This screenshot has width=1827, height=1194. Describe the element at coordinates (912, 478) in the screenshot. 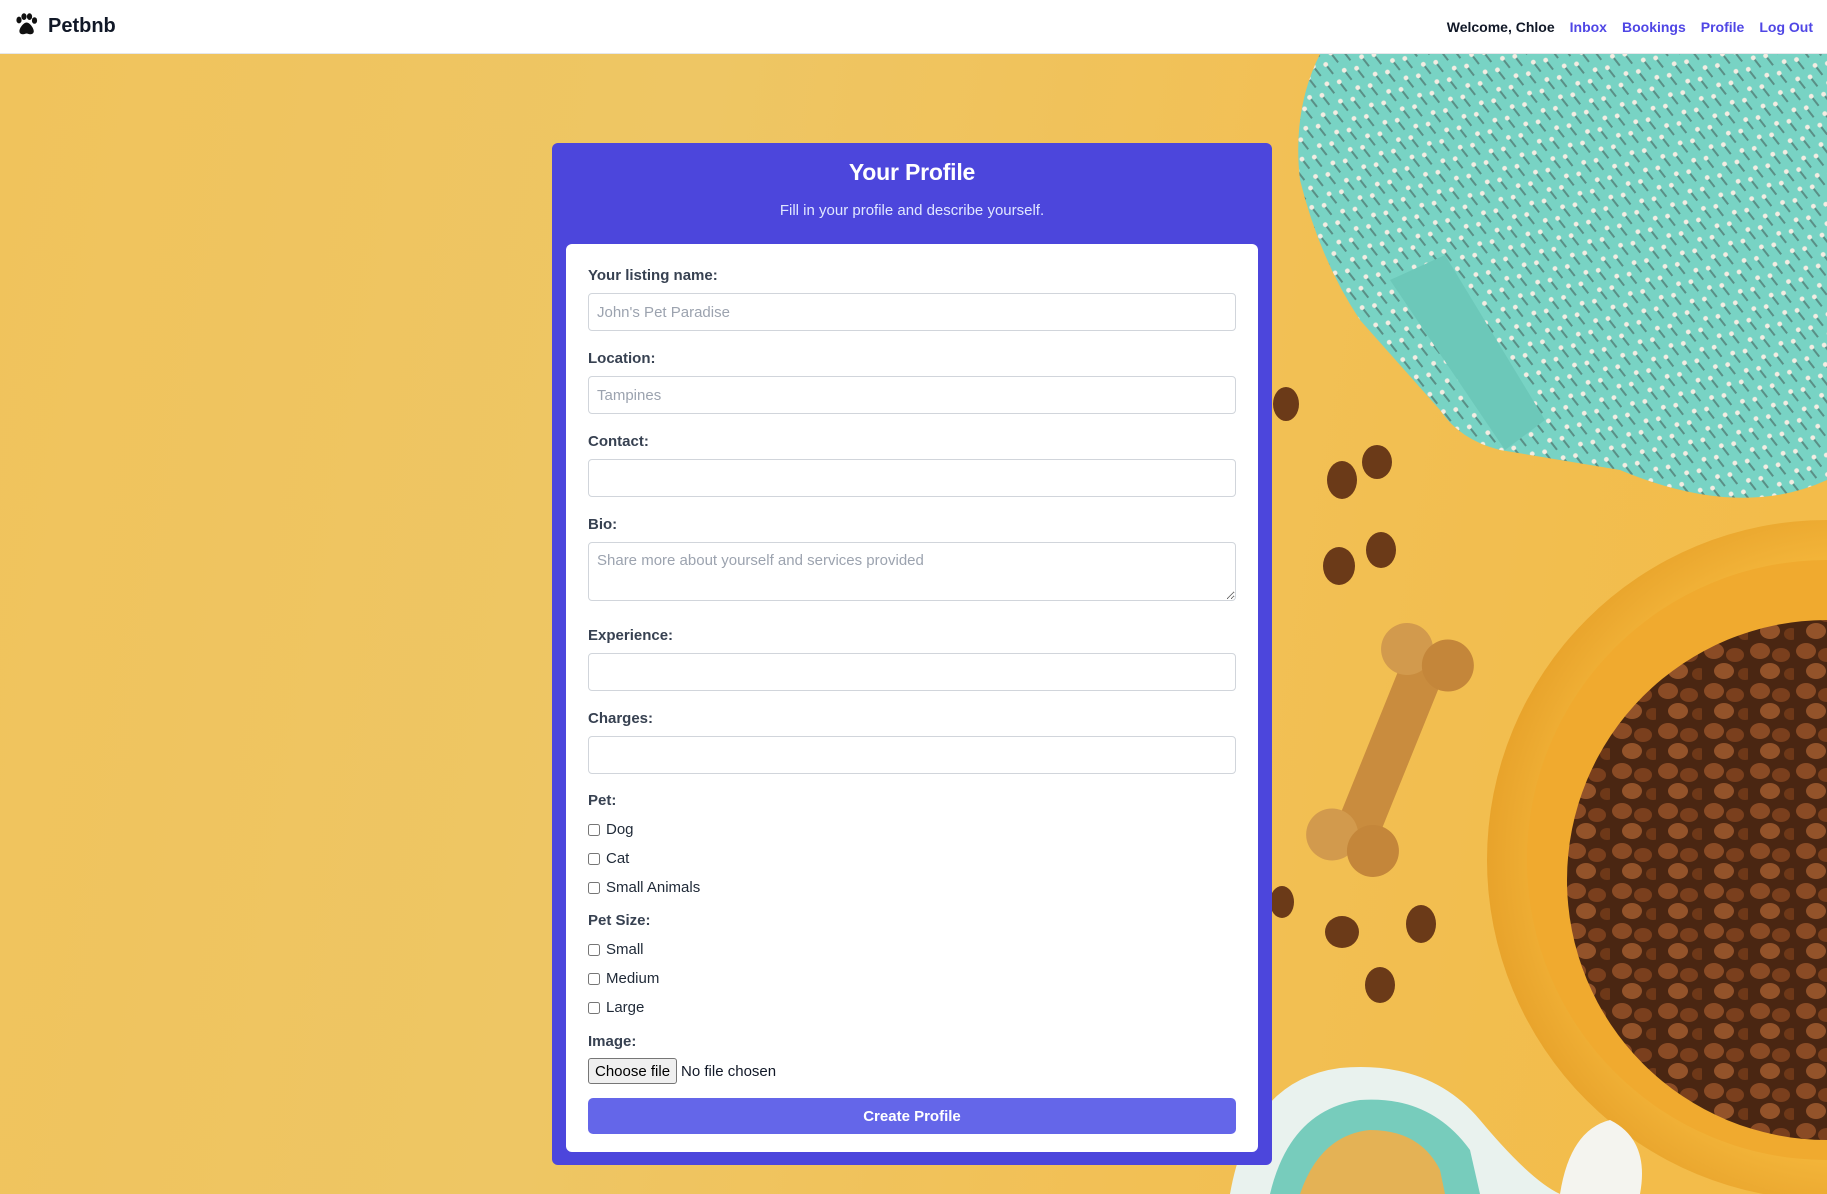

I see `contact-input` at that location.